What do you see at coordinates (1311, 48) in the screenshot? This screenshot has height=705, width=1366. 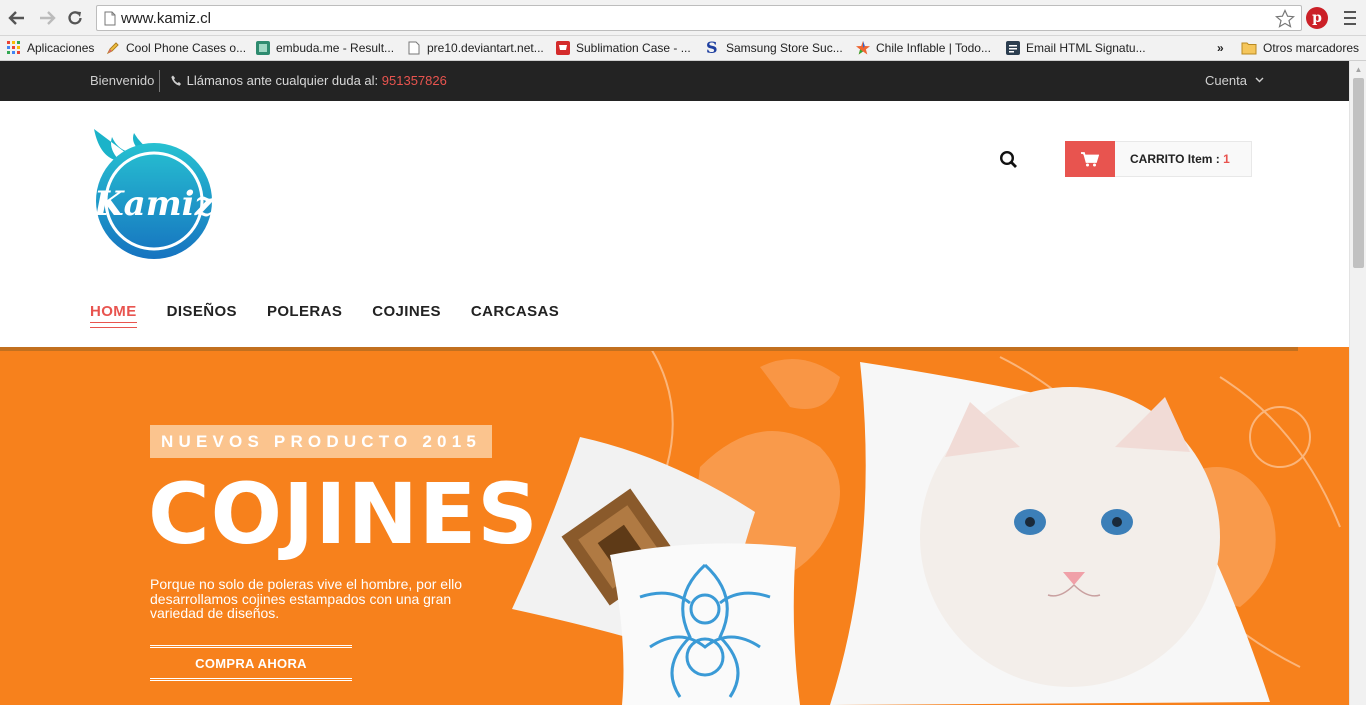 I see `bookmark-label: Otros marcadores` at bounding box center [1311, 48].